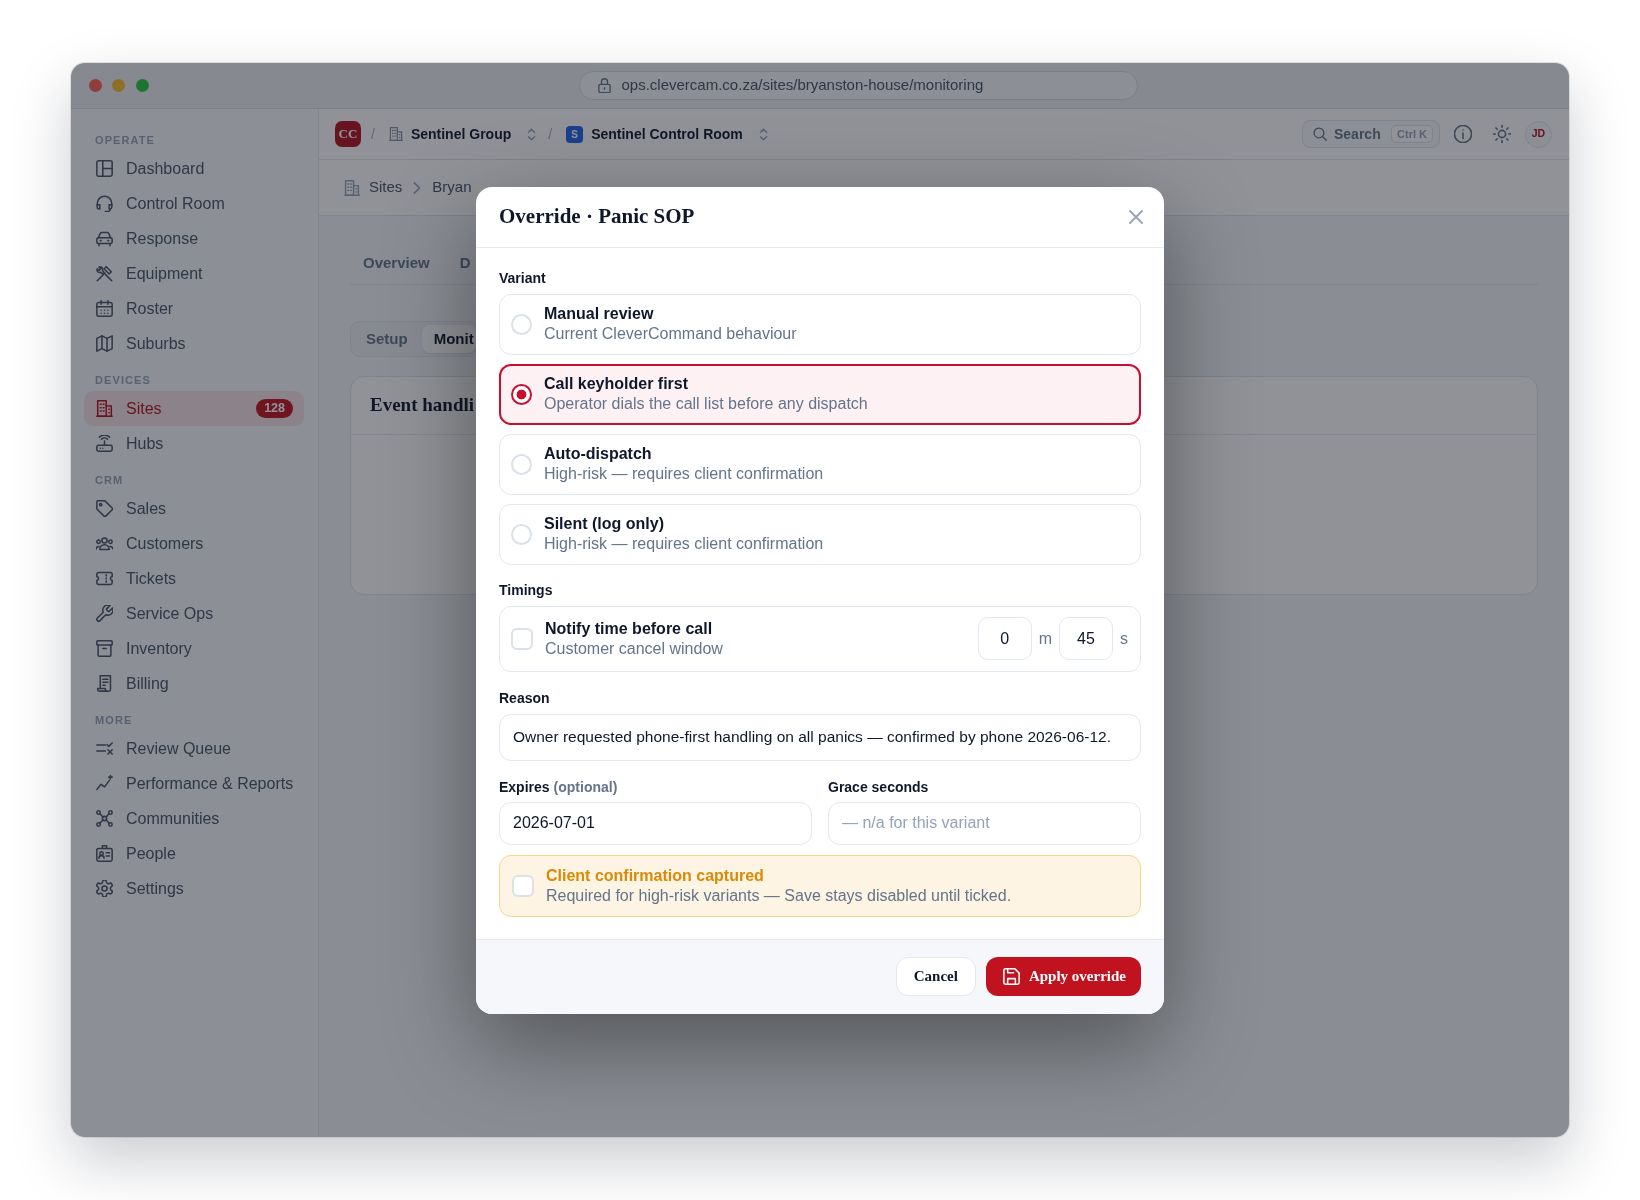 The image size is (1640, 1200). What do you see at coordinates (820, 737) in the screenshot?
I see `reason-field: Owner requested phone-first handling on all panics — confirmed by phone 2026-06-12.` at bounding box center [820, 737].